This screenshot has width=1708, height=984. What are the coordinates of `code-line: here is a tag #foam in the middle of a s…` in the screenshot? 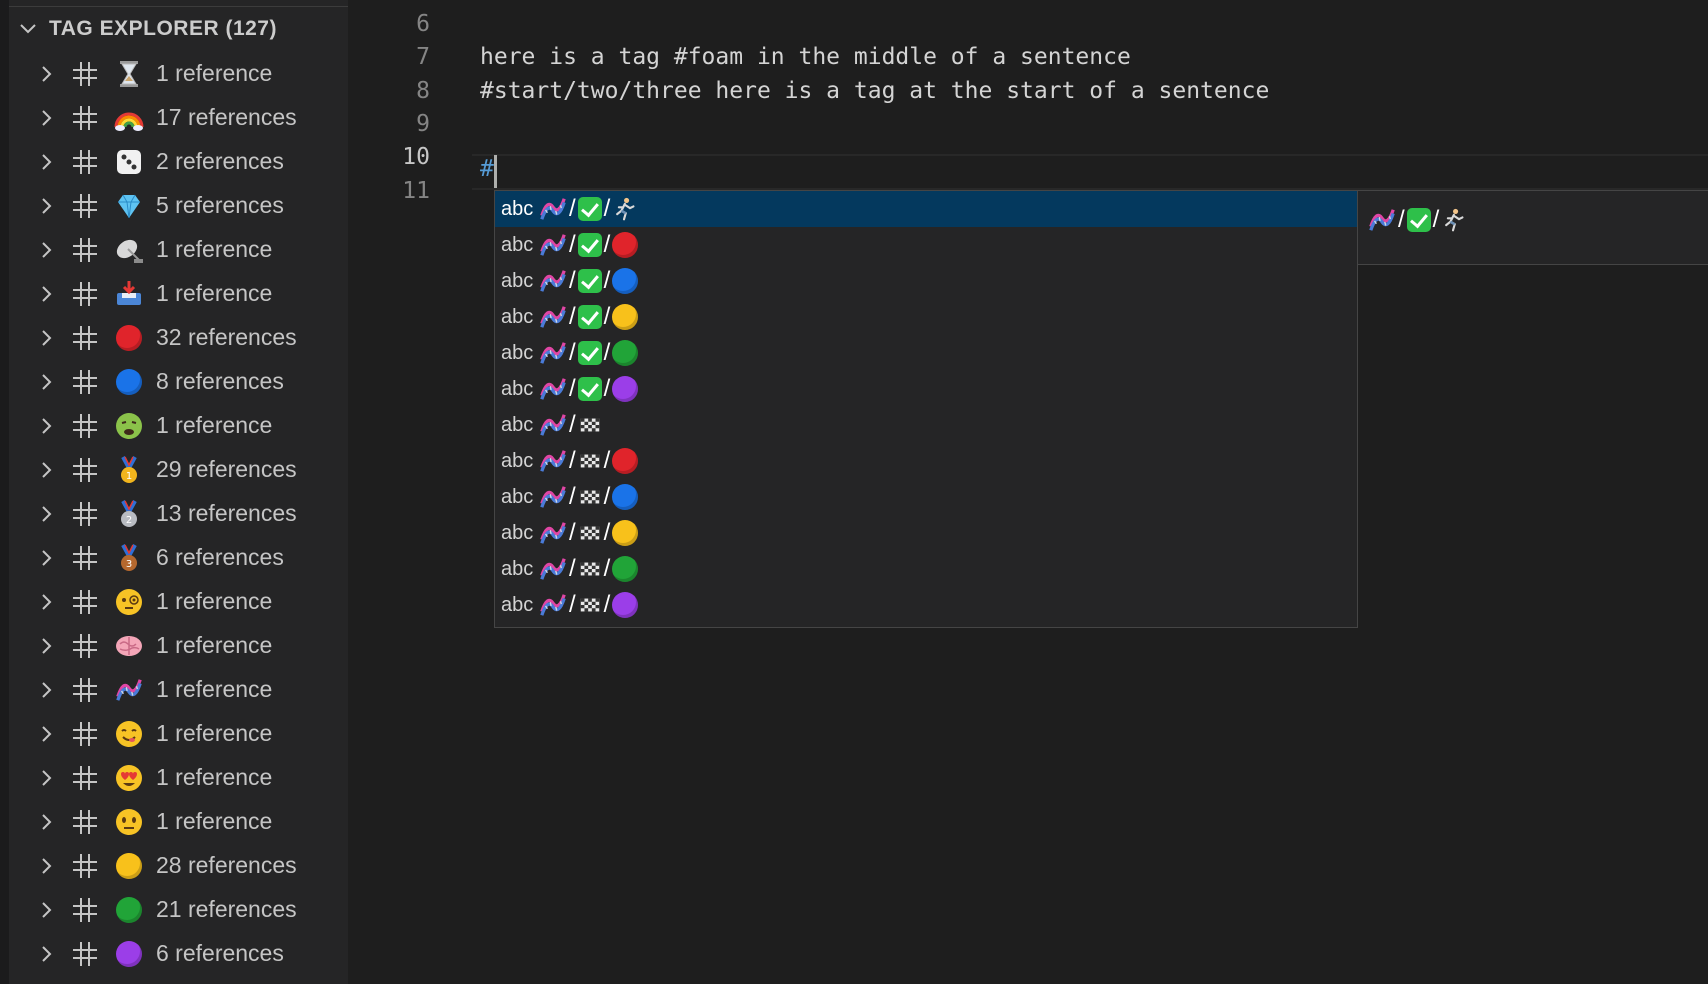 It's located at (805, 57).